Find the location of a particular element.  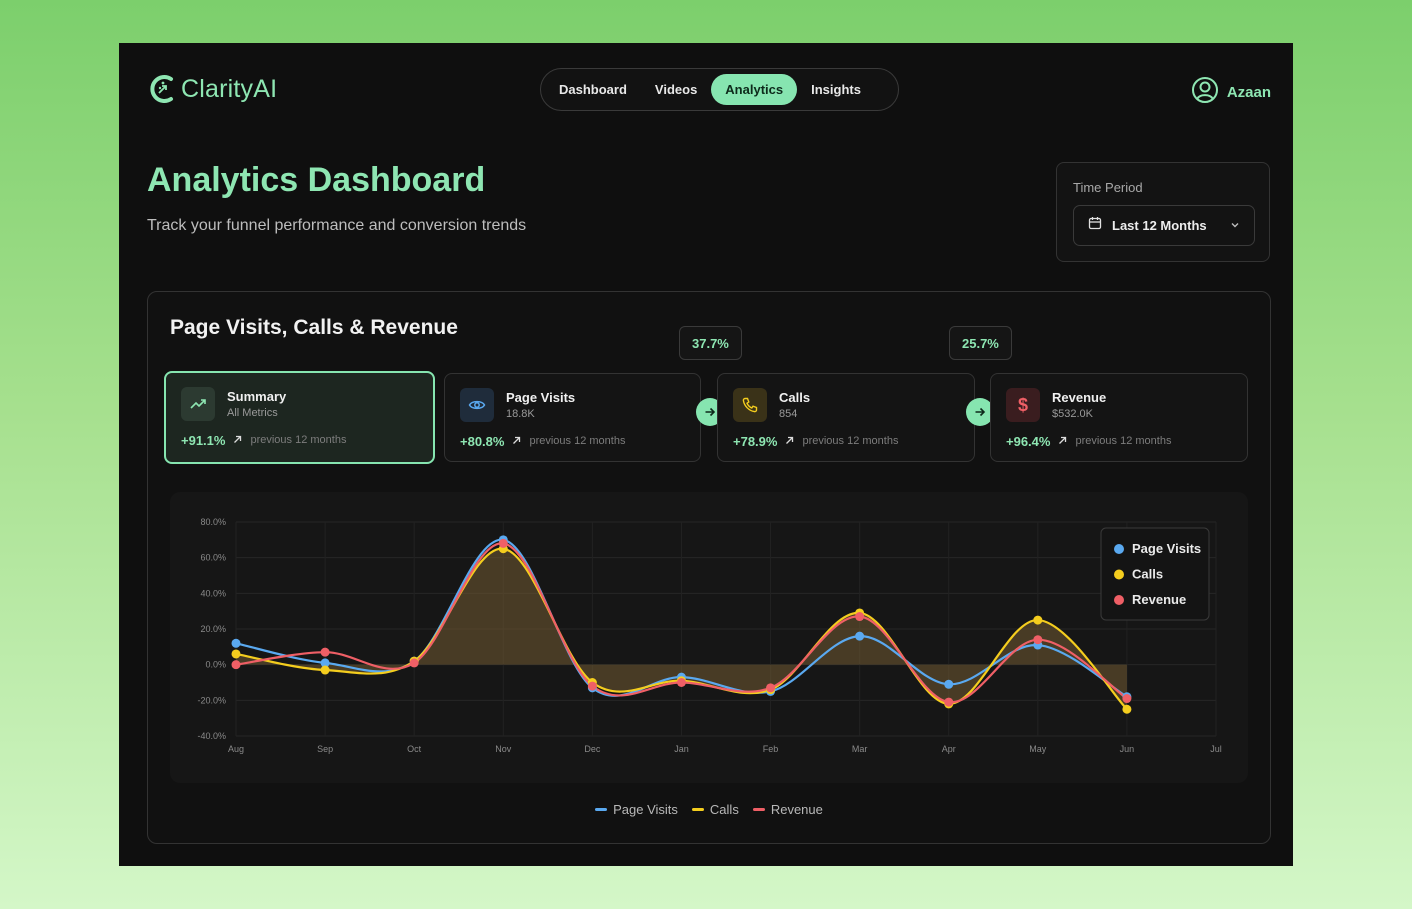

nav-dashboard: Dashboard is located at coordinates (593, 89).